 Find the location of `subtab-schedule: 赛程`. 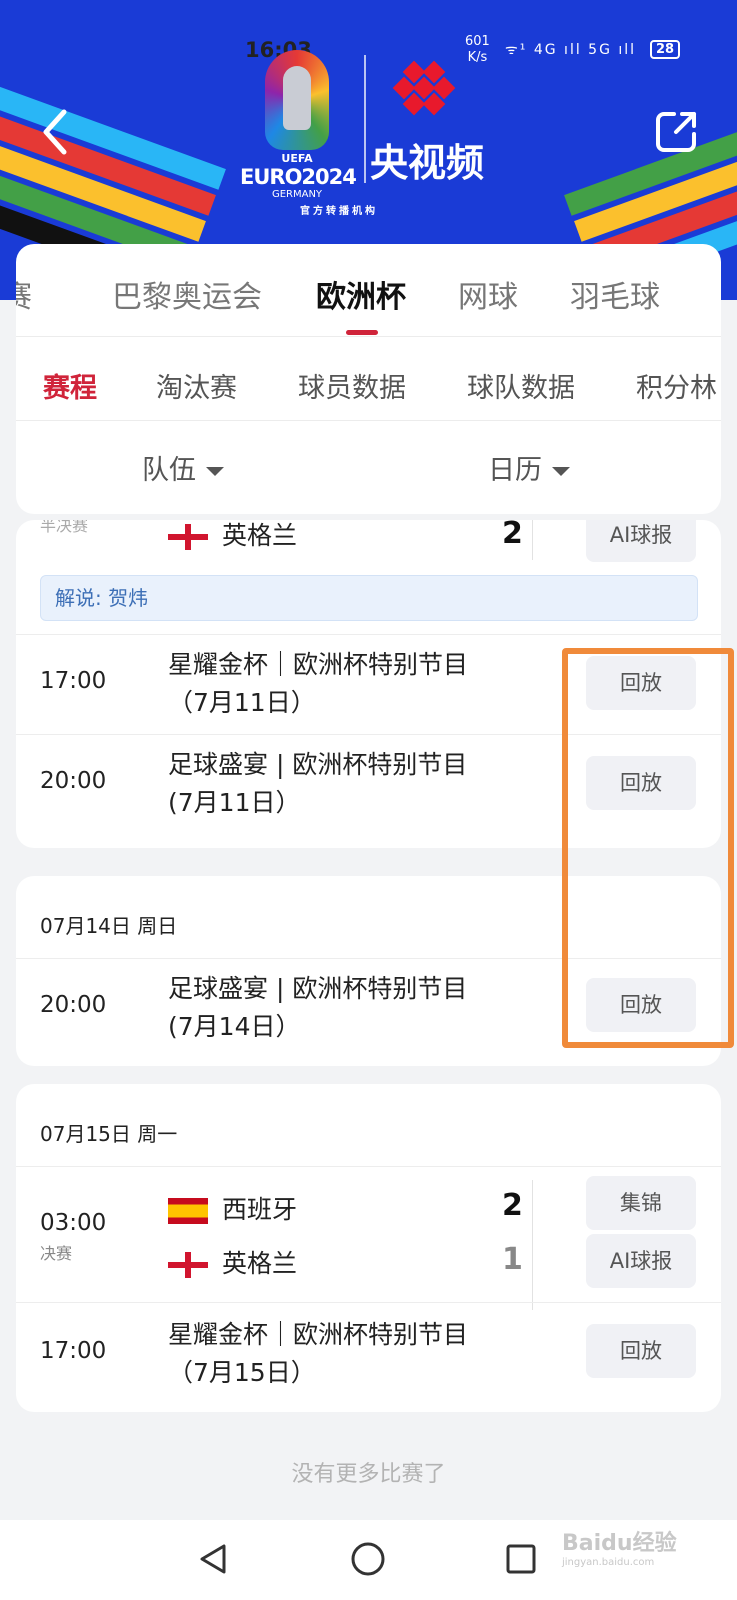

subtab-schedule: 赛程 is located at coordinates (70, 385).